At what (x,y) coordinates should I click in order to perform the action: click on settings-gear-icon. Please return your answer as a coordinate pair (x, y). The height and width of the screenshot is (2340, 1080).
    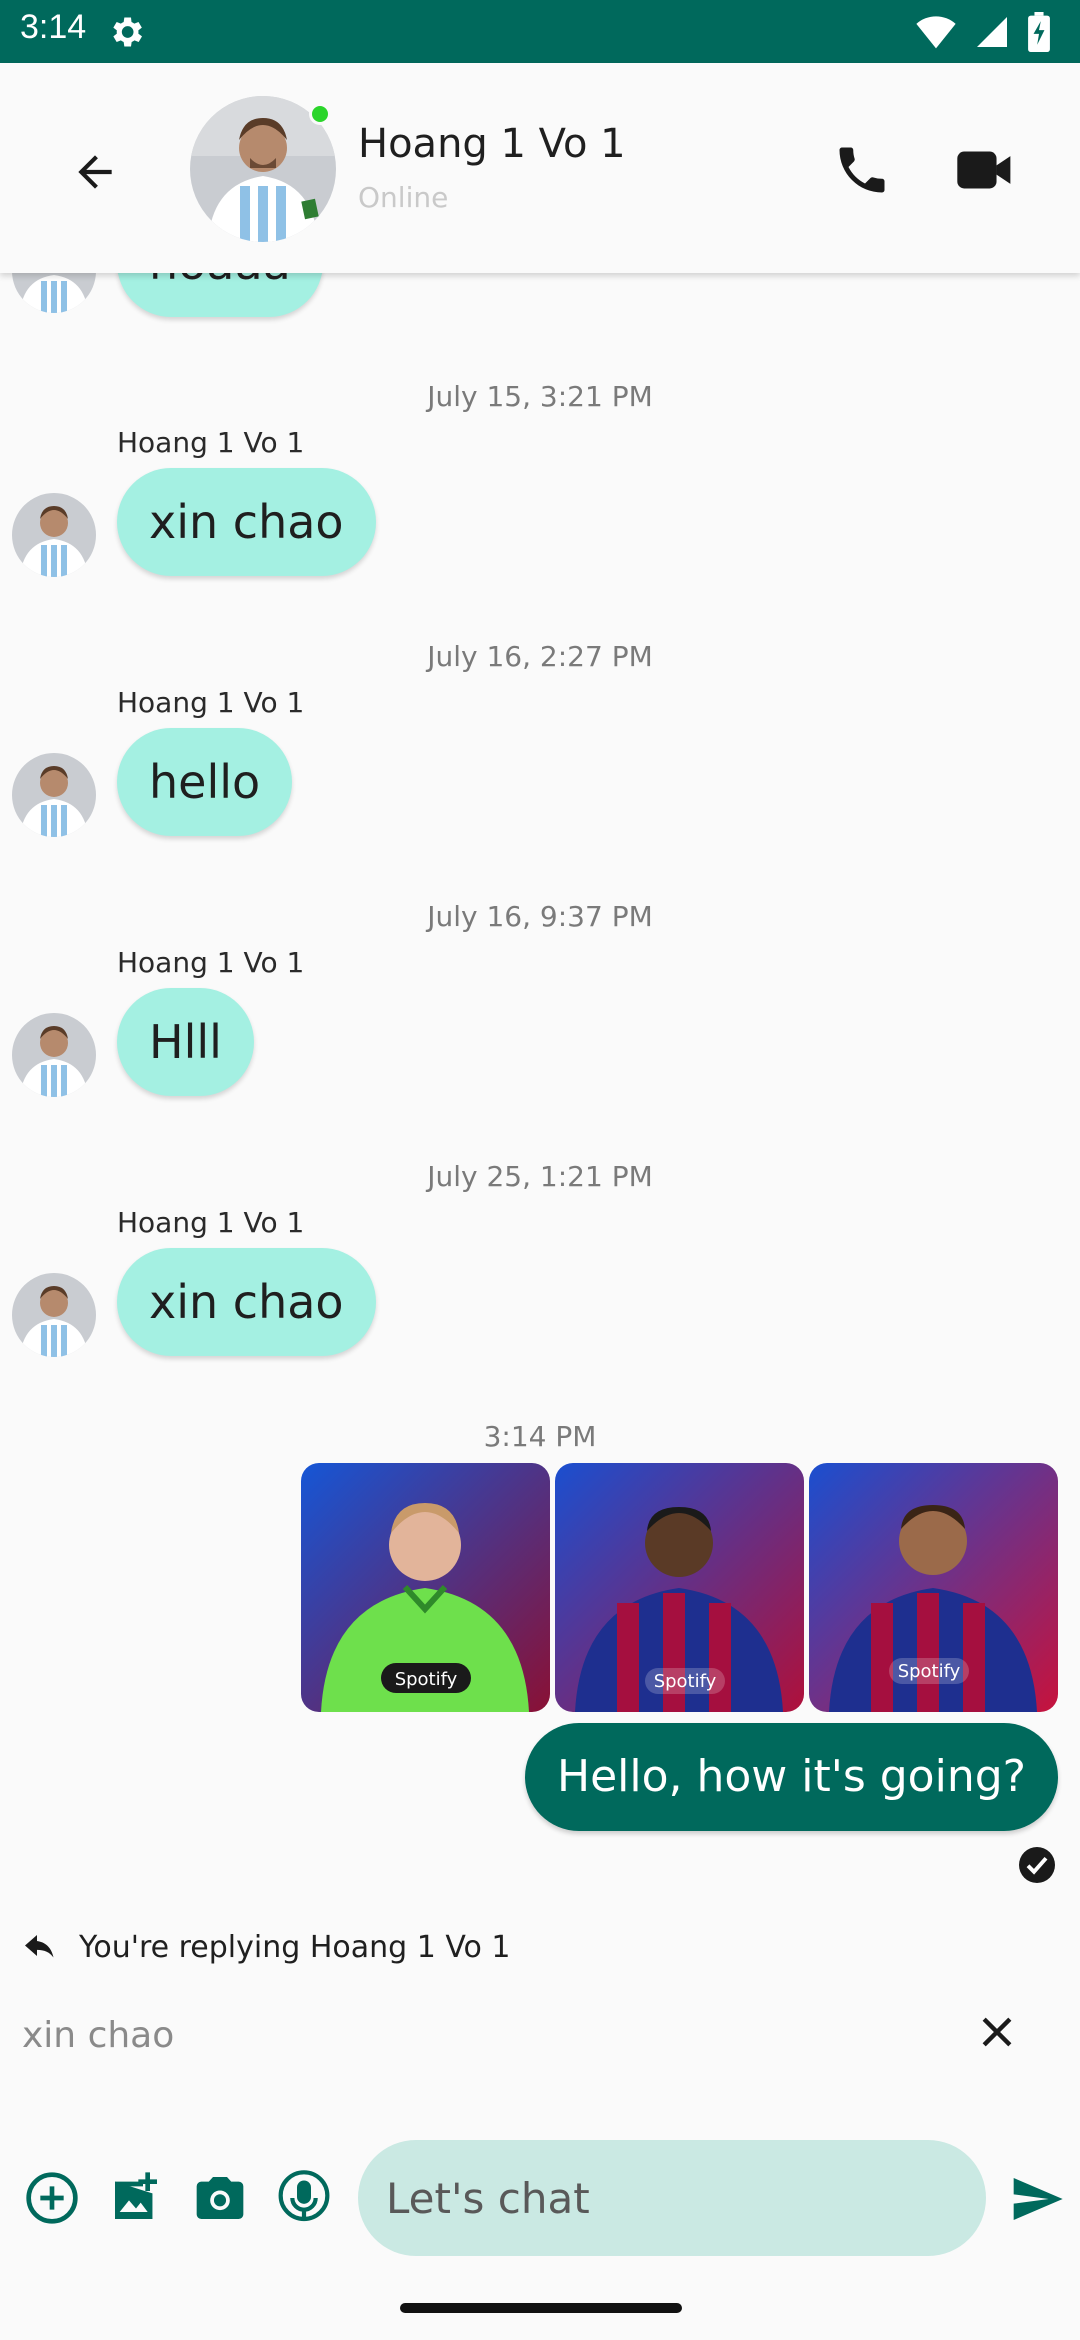
    Looking at the image, I should click on (126, 34).